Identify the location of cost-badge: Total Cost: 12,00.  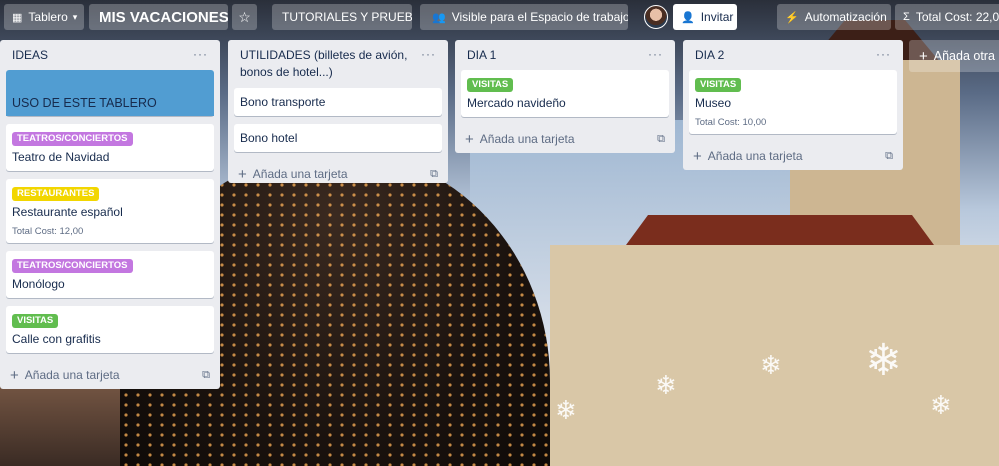
(48, 231).